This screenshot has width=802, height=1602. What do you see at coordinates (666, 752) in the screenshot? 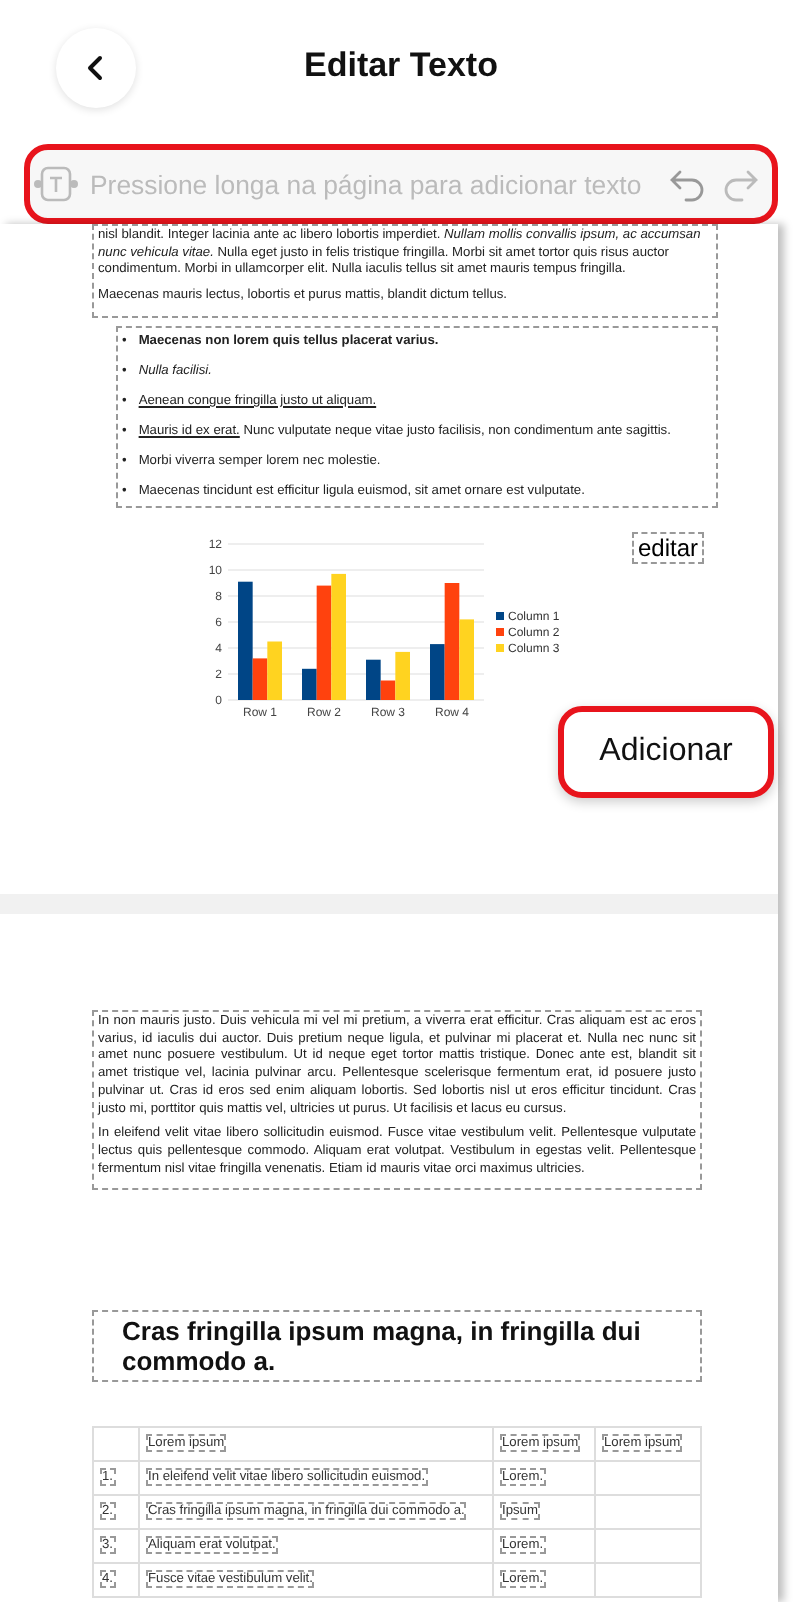
I see `add-button: Adicionar` at bounding box center [666, 752].